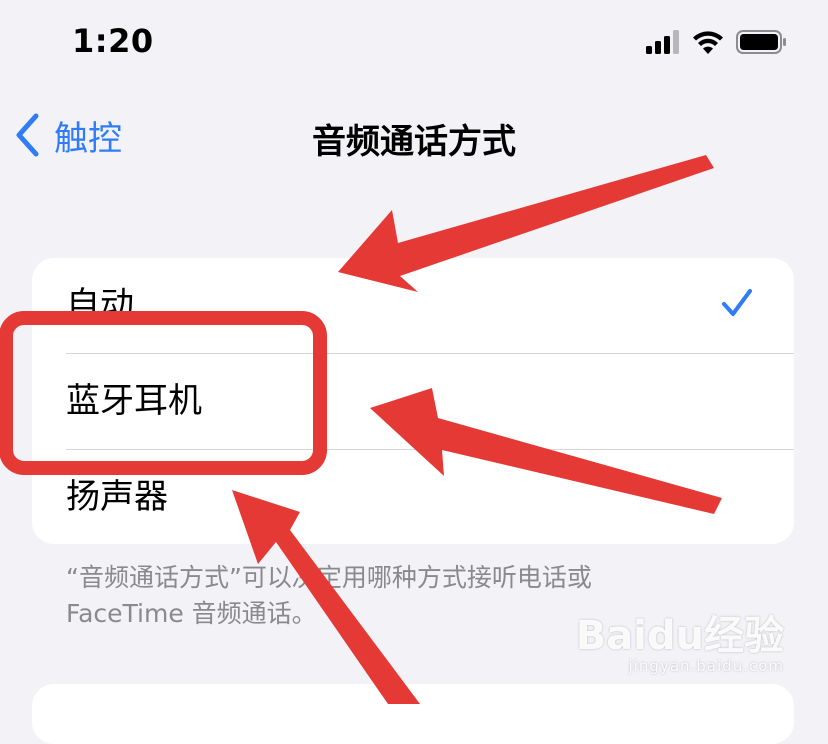  What do you see at coordinates (414, 45) in the screenshot?
I see `status-bar: 1:20` at bounding box center [414, 45].